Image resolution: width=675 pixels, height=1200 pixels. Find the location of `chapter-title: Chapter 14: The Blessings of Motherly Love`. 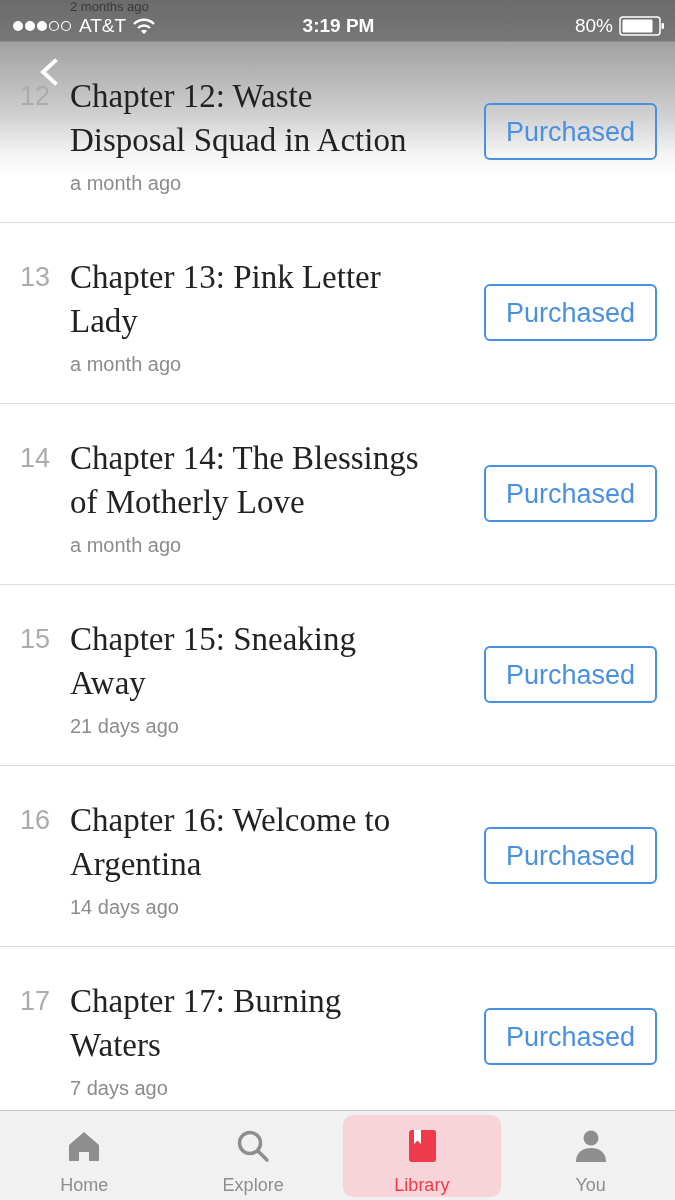

chapter-title: Chapter 14: The Blessings of Motherly Love is located at coordinates (245, 480).